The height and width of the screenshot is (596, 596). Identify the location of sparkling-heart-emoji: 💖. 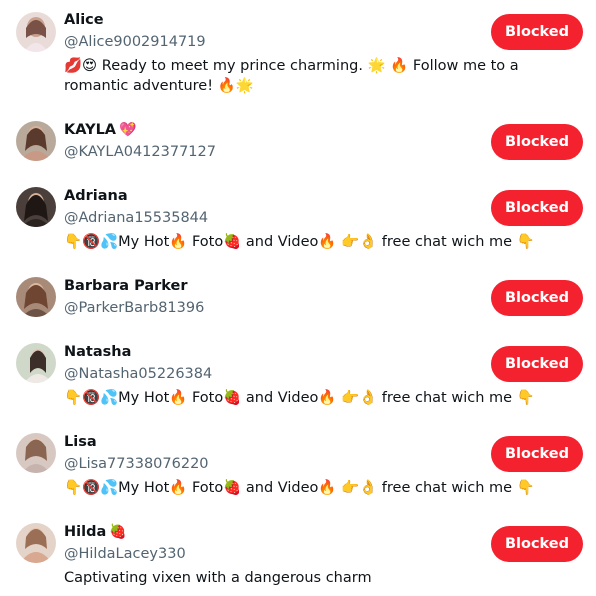
(128, 130).